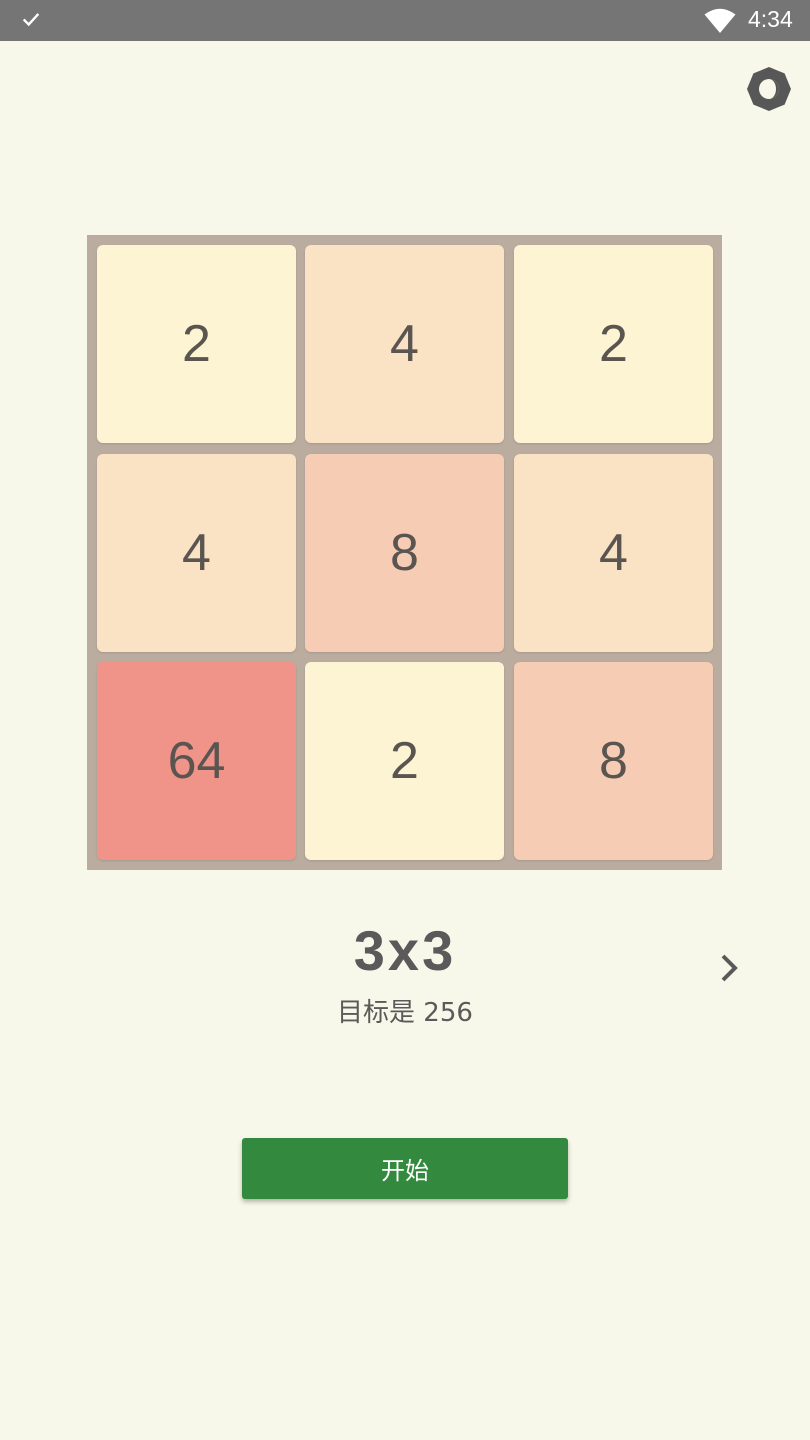  Describe the element at coordinates (405, 950) in the screenshot. I see `grid-size-label: 3x3` at that location.